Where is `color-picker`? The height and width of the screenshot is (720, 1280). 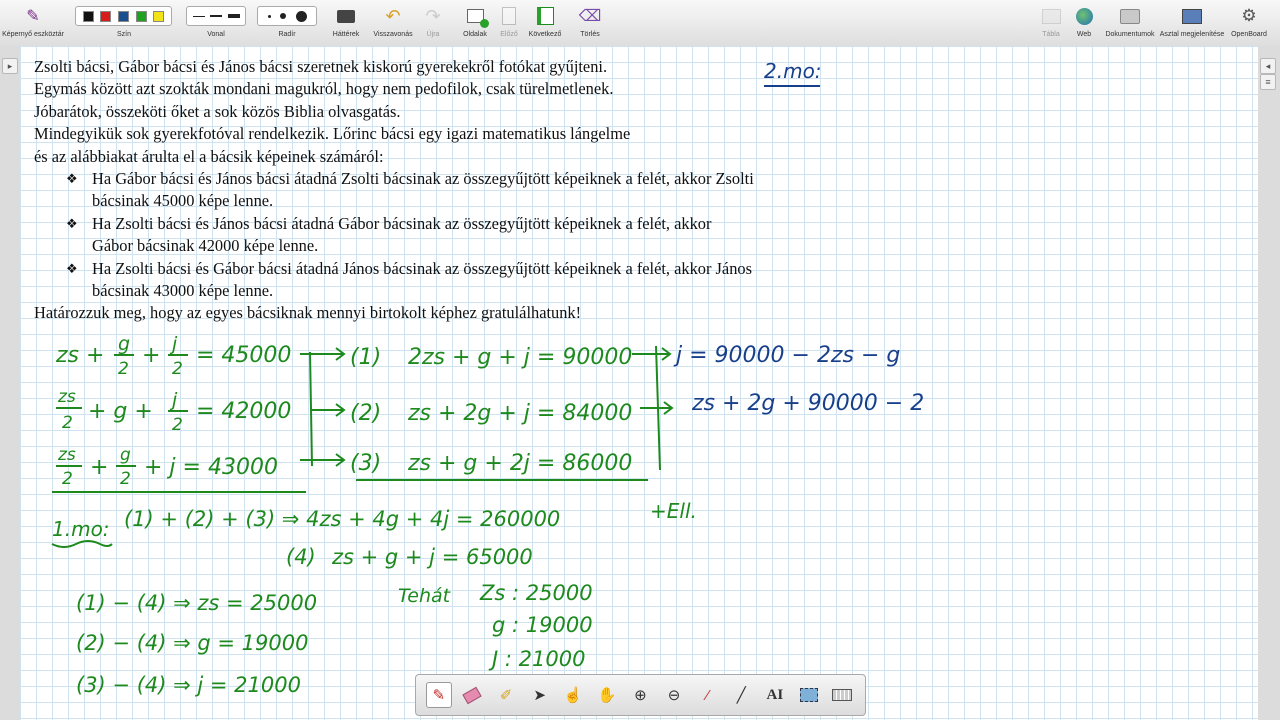 color-picker is located at coordinates (123, 16).